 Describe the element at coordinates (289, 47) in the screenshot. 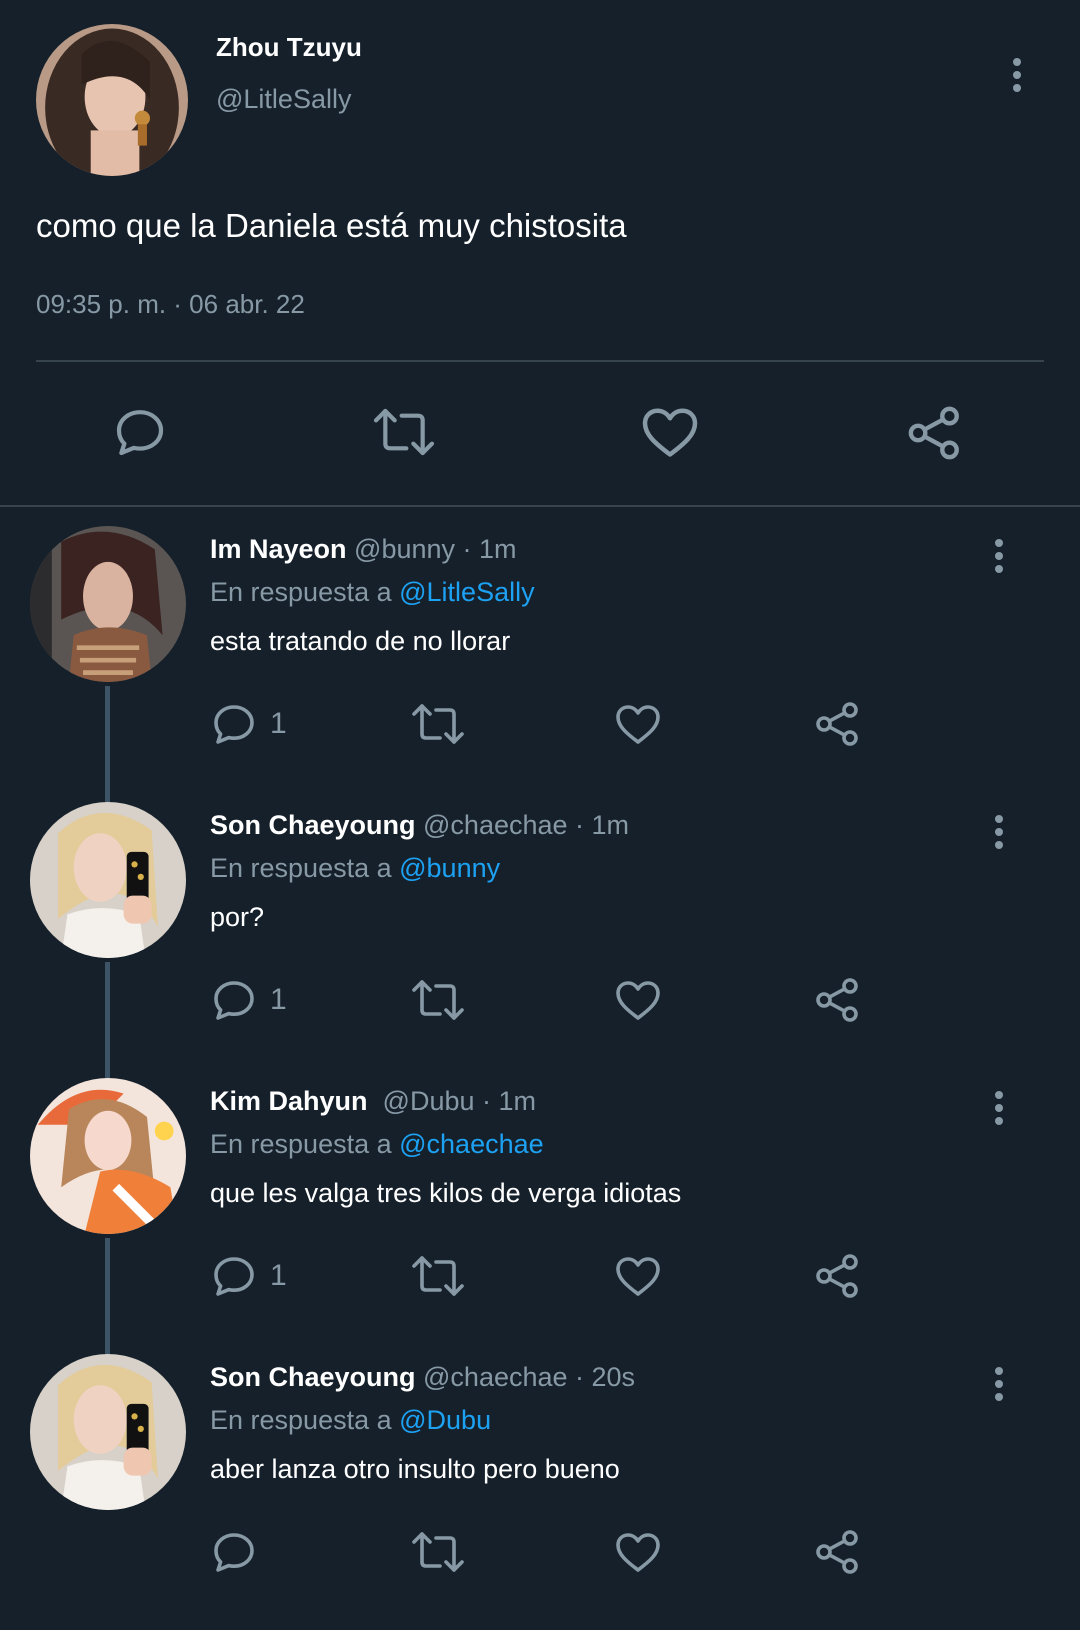

I see `author-name: Zhou Tzuyu` at that location.